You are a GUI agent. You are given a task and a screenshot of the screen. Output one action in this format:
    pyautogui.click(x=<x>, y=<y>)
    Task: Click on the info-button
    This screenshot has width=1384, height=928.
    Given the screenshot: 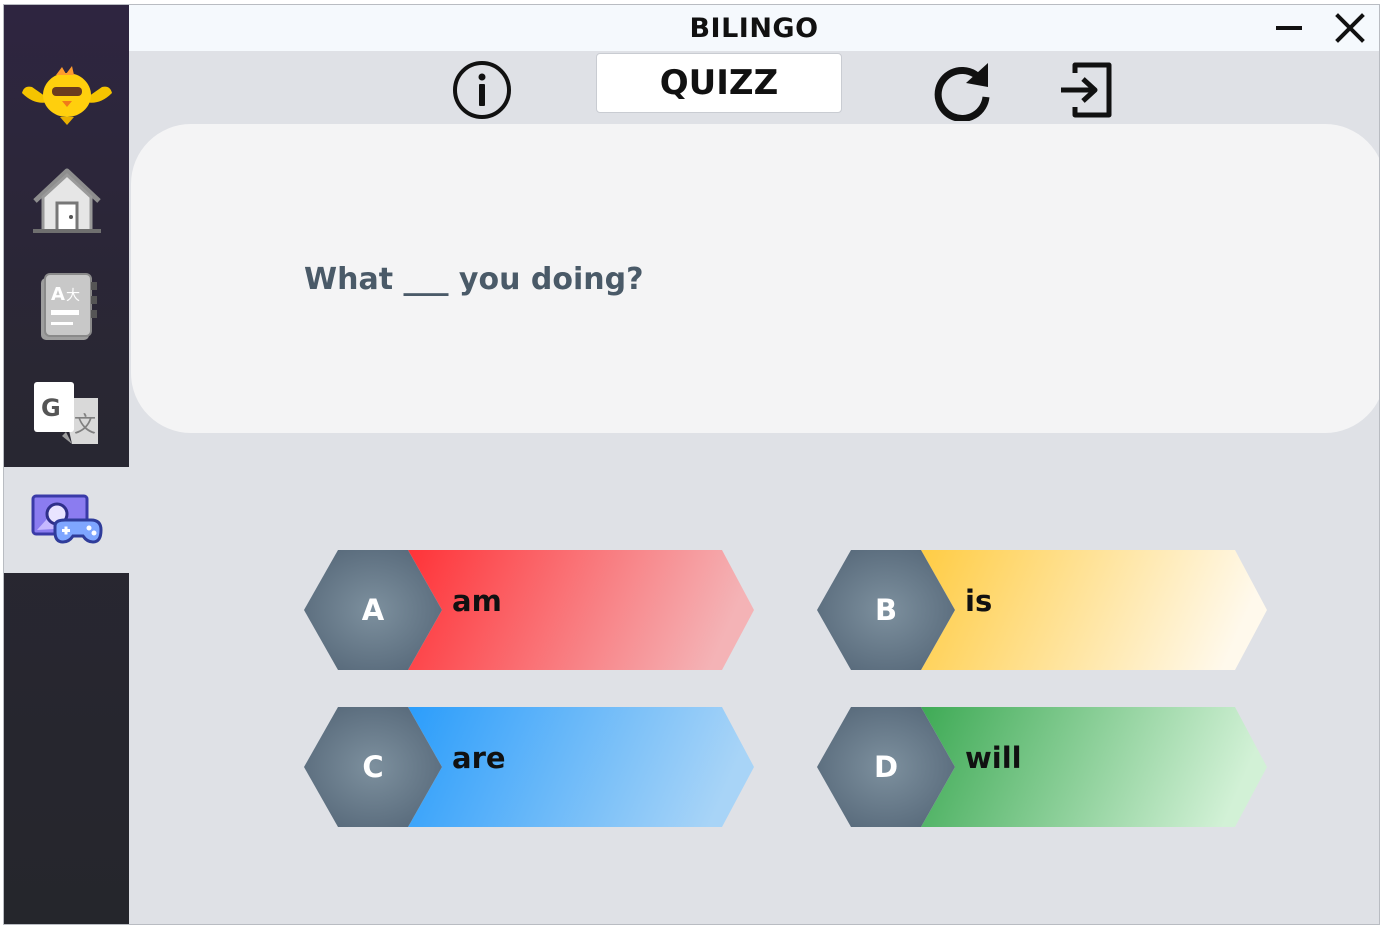 What is the action you would take?
    pyautogui.click(x=482, y=90)
    